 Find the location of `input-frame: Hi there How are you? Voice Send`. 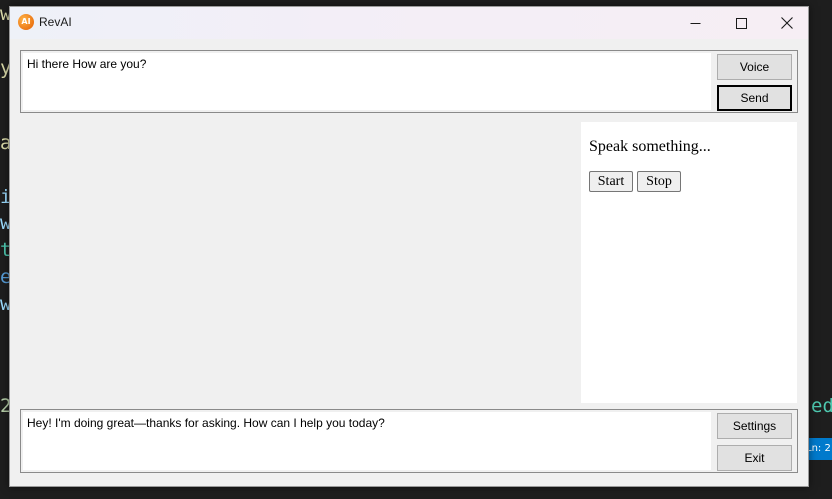

input-frame: Hi there How are you? Voice Send is located at coordinates (409, 81).